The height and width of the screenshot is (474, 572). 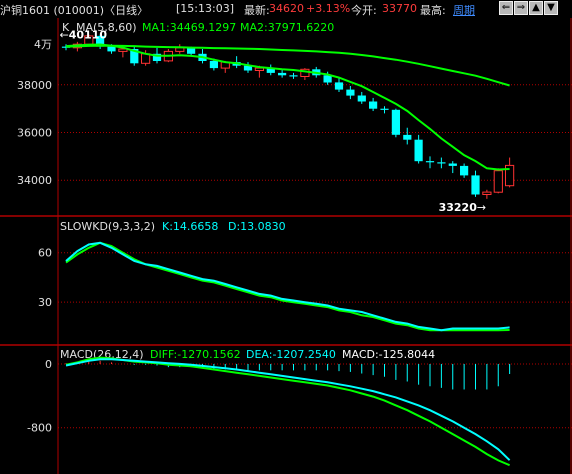 I want to click on low-price-annotation: 33220, so click(x=458, y=207).